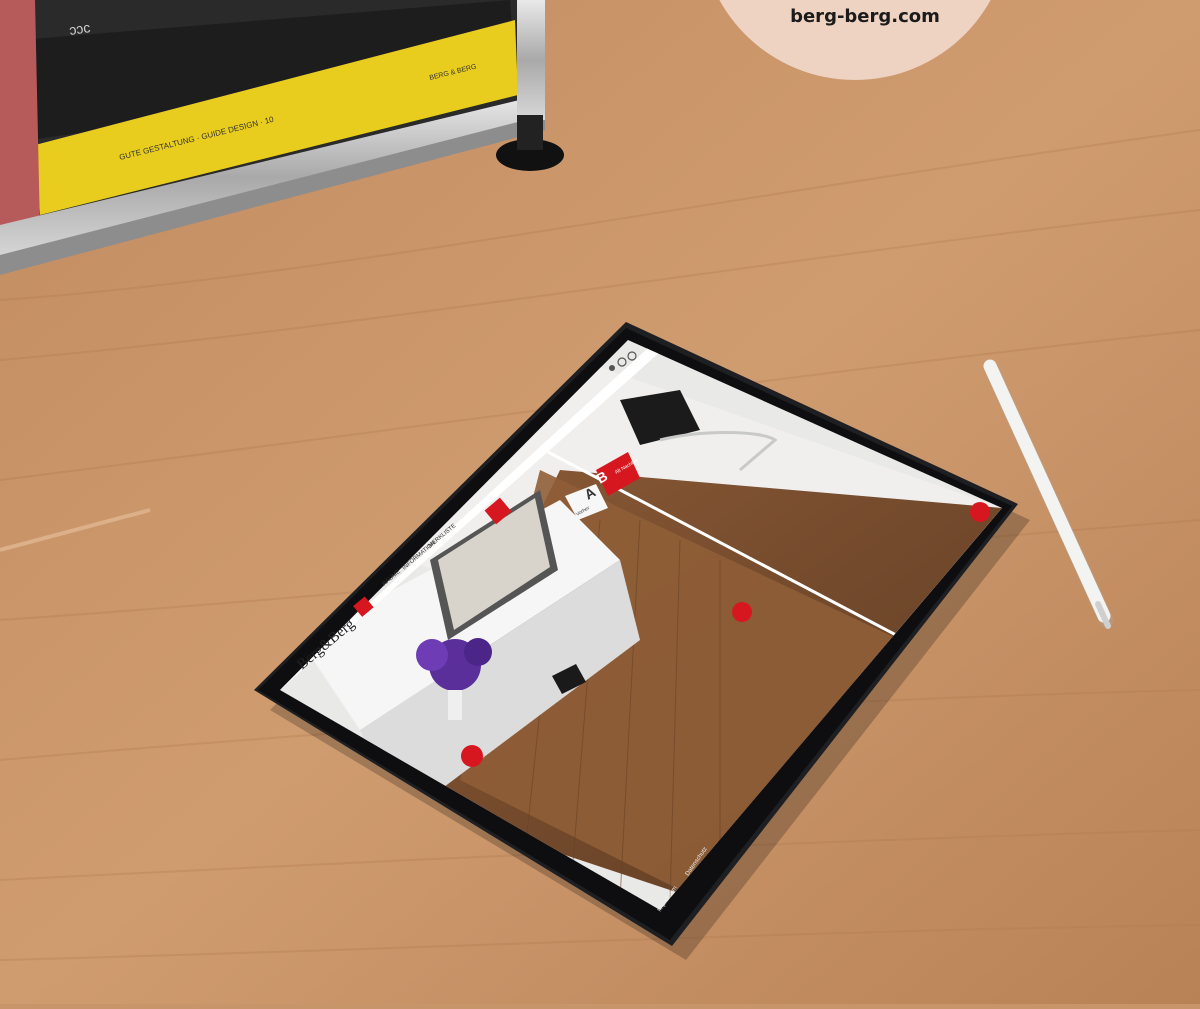 The height and width of the screenshot is (1009, 1200). Describe the element at coordinates (414, 553) in the screenshot. I see `nav-information-button` at that location.